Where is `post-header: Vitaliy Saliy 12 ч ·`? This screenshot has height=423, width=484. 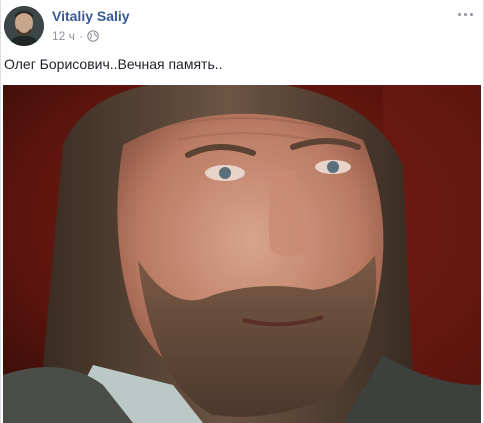 post-header: Vitaliy Saliy 12 ч · is located at coordinates (242, 28).